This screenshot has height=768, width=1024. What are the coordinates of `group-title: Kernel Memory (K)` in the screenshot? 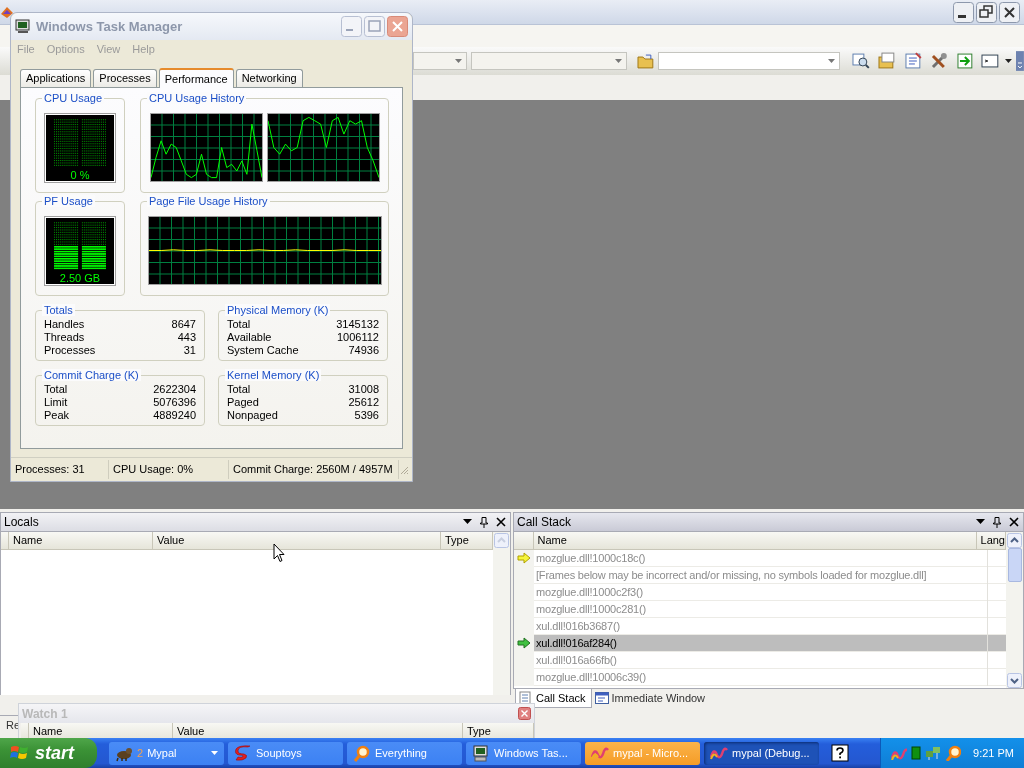 It's located at (273, 375).